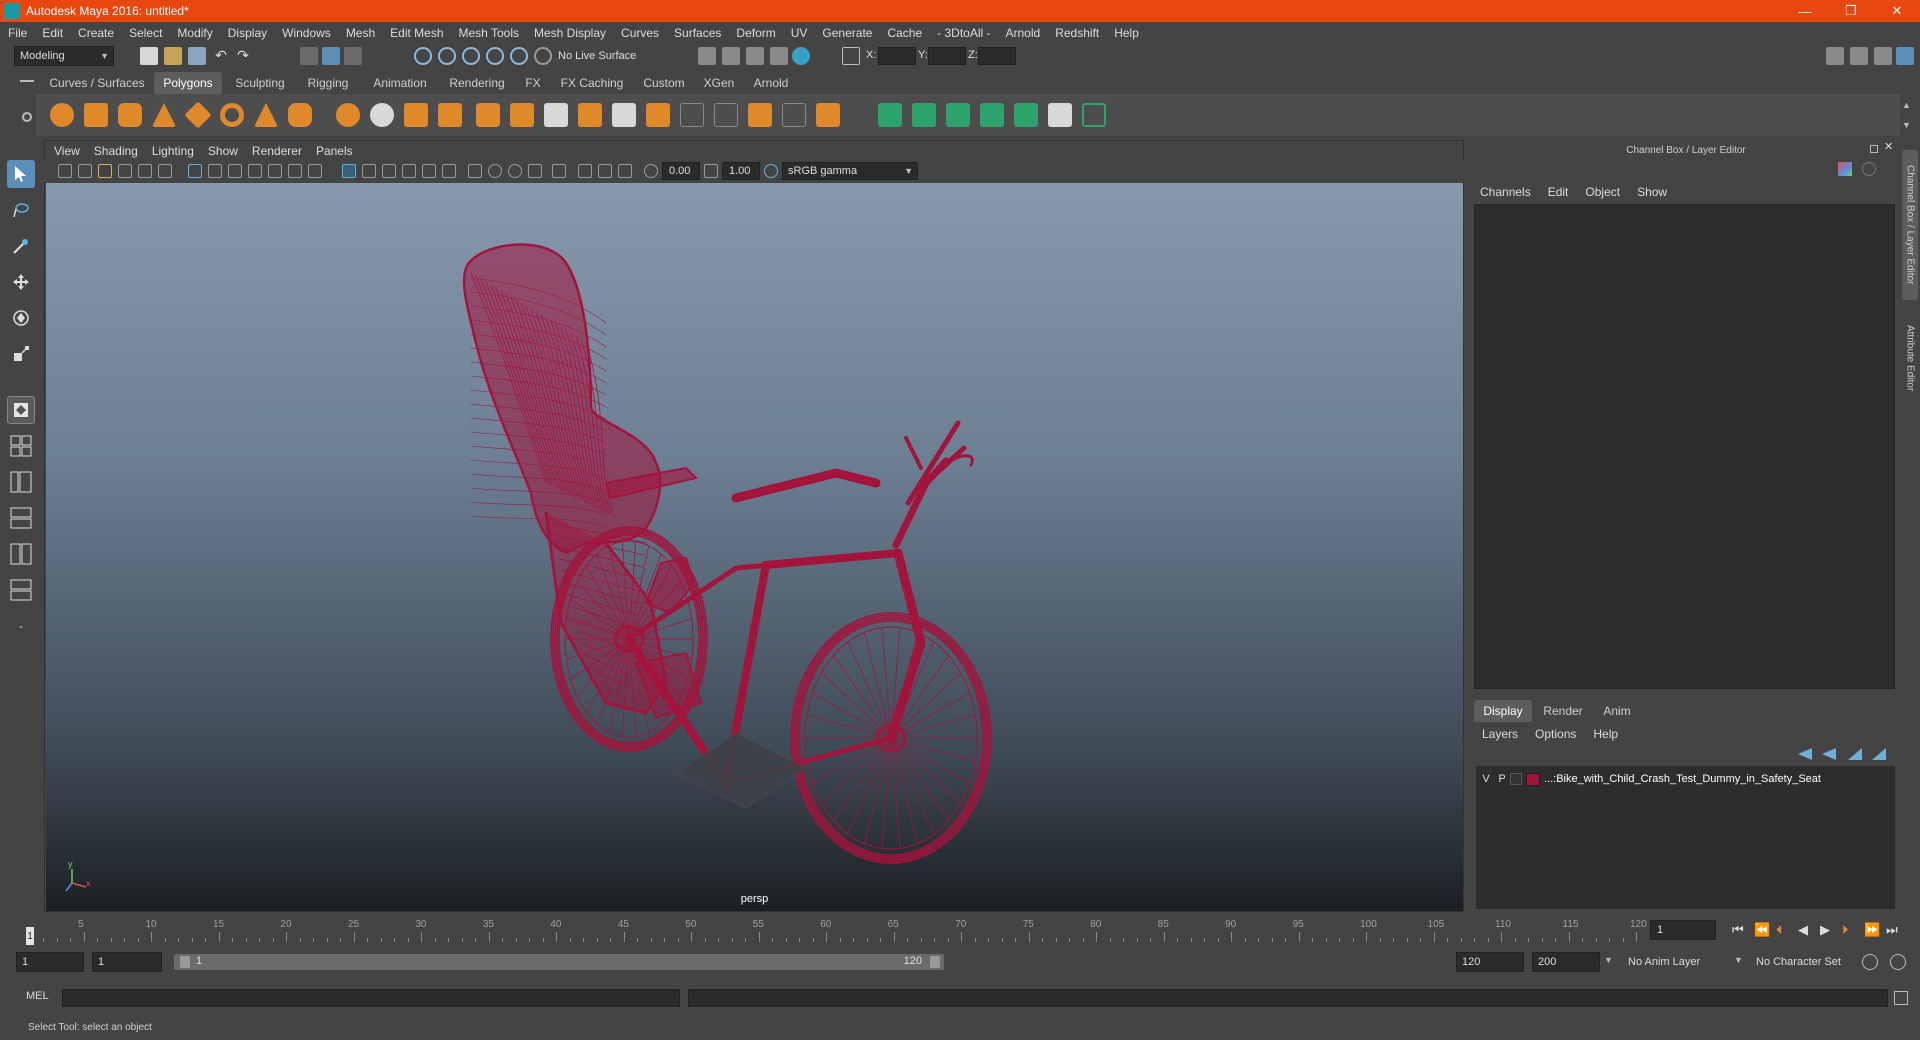 The image size is (1920, 1040). Describe the element at coordinates (1516, 779) in the screenshot. I see `layer-display-type-box` at that location.